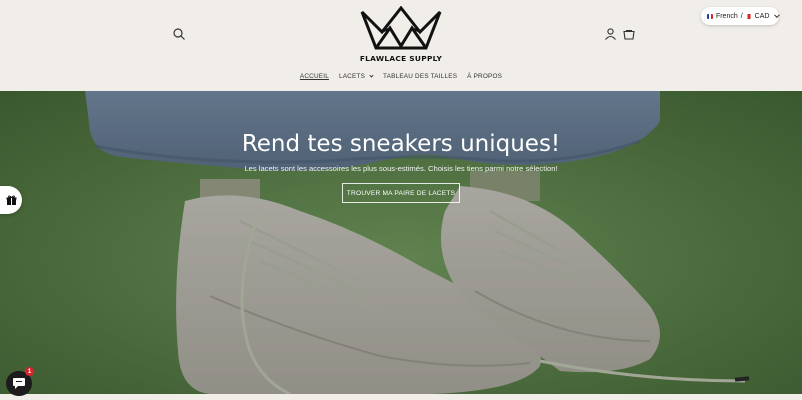 The image size is (802, 400). Describe the element at coordinates (401, 58) in the screenshot. I see `brand-name: FLAWLACE SUPPLY` at that location.